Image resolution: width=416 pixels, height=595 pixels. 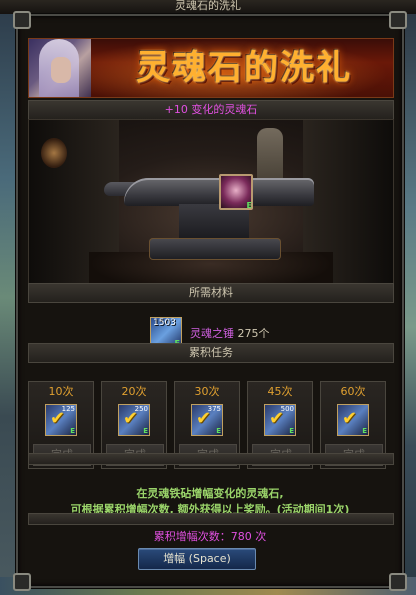 What do you see at coordinates (353, 391) in the screenshot?
I see `task-label: 60次` at bounding box center [353, 391].